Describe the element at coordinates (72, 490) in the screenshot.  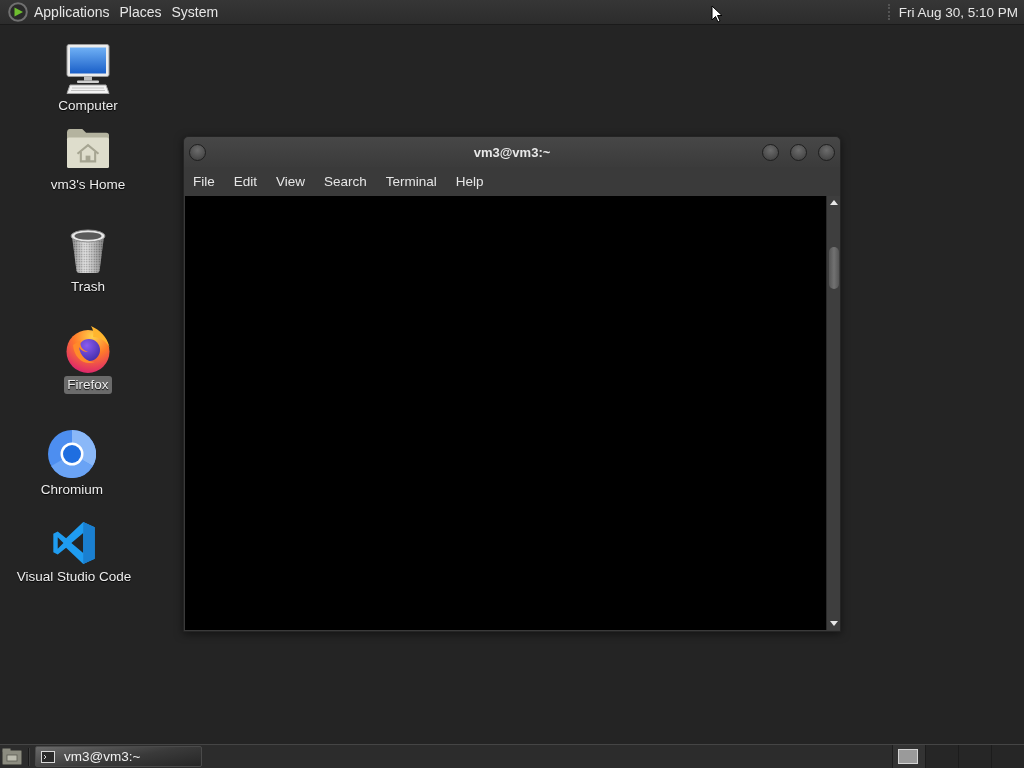
I see `desktop-icon-label: Chromium` at that location.